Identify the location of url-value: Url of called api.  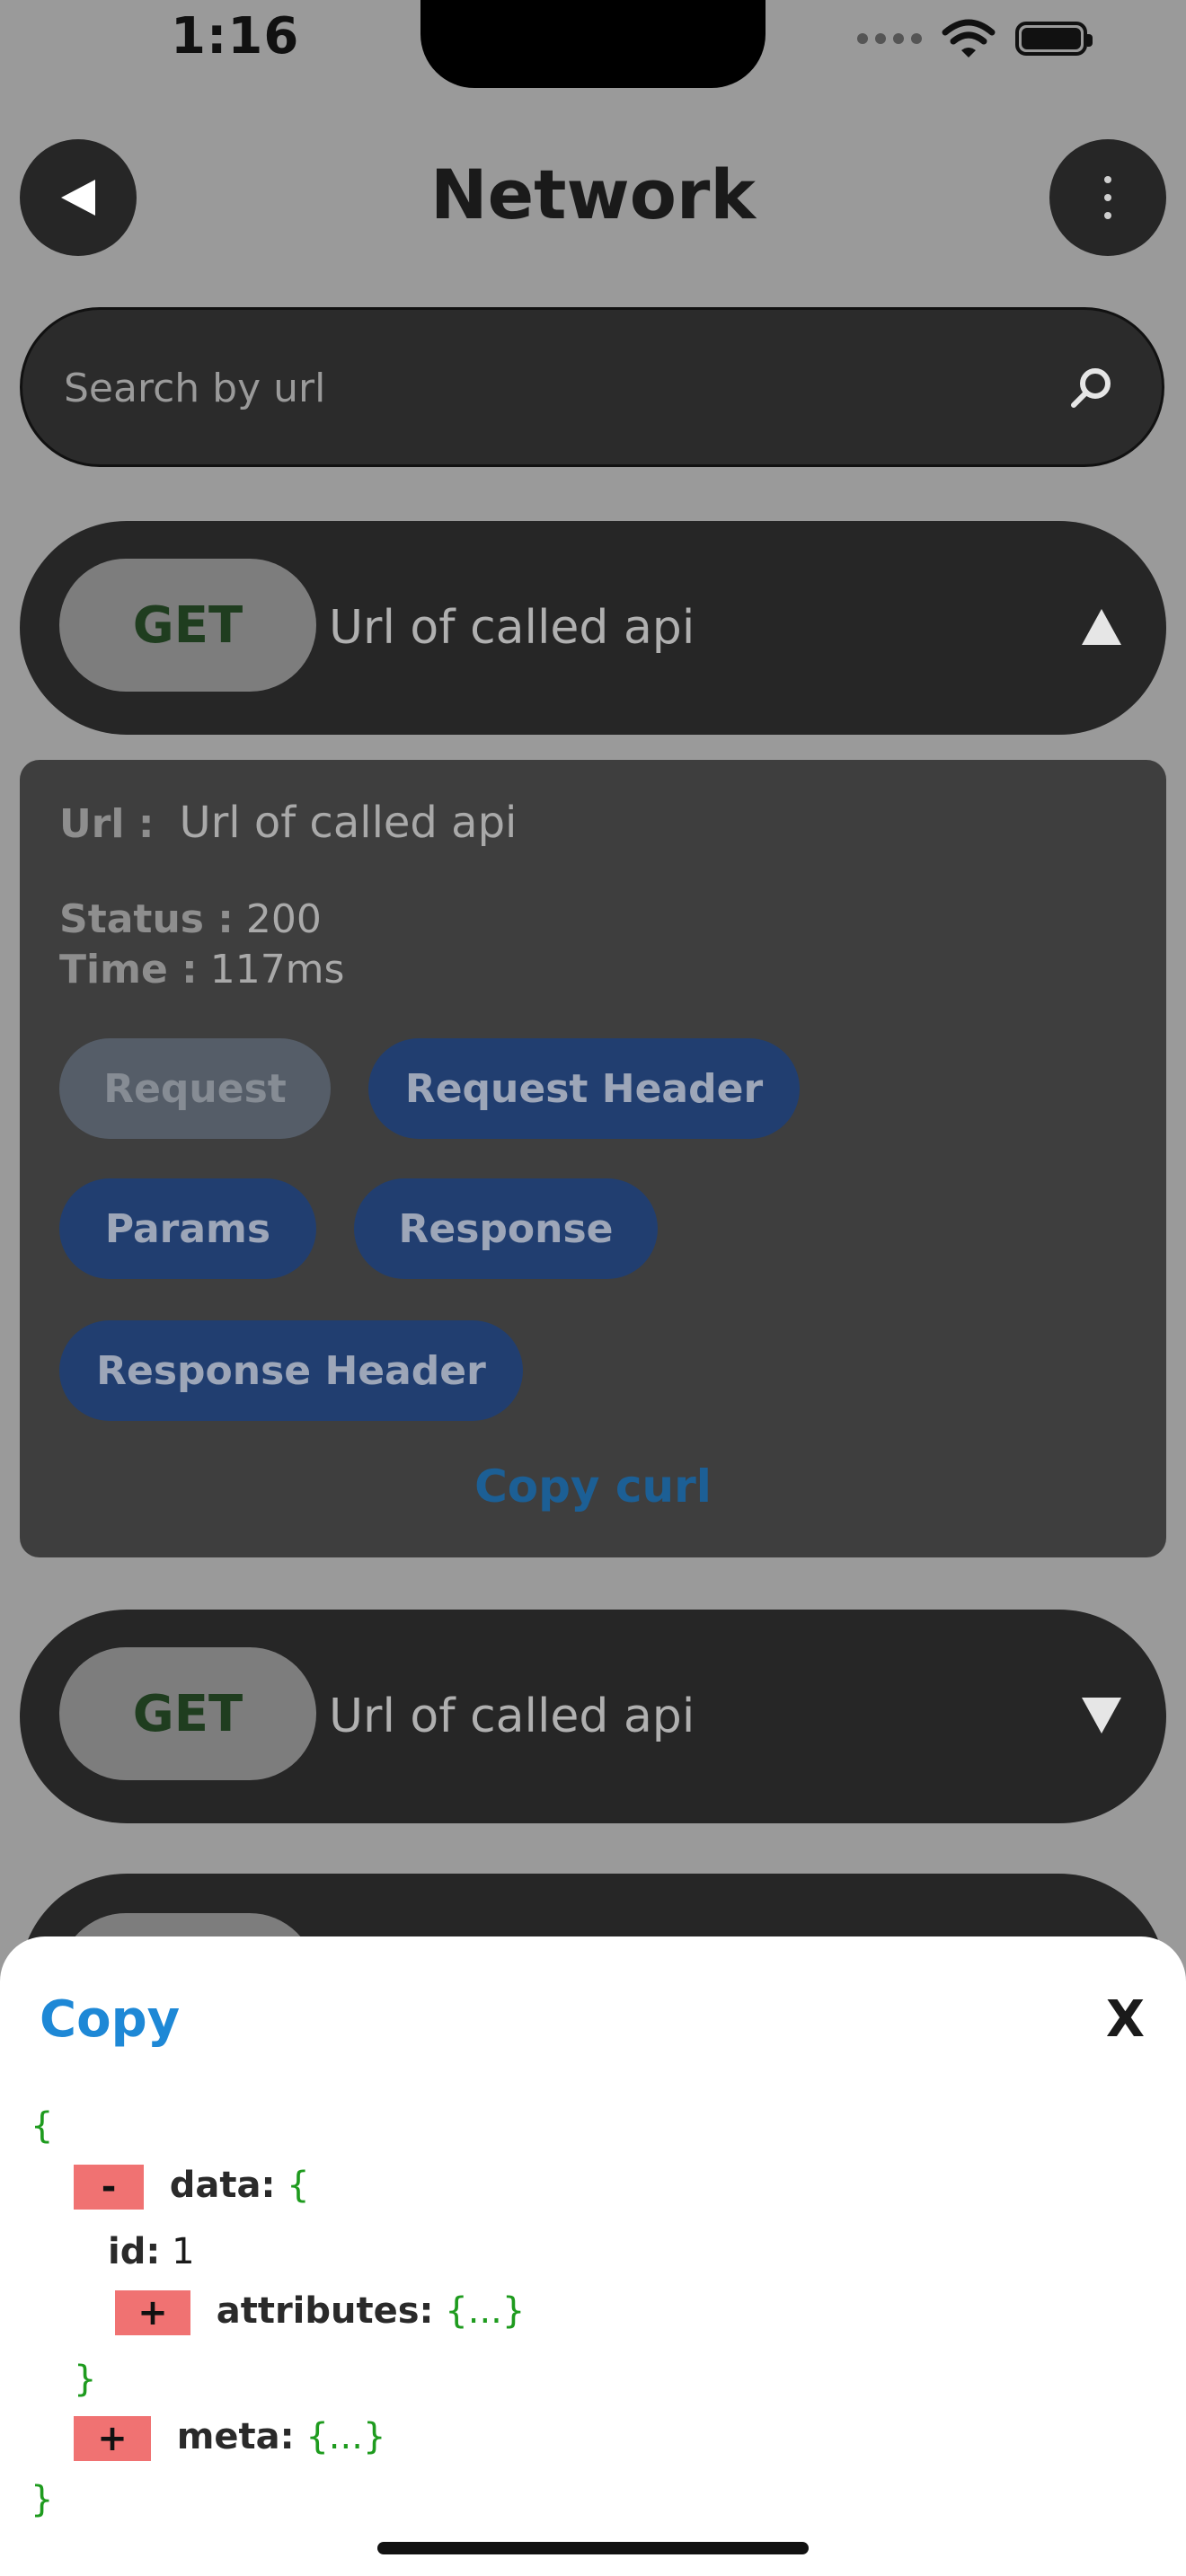
(348, 823).